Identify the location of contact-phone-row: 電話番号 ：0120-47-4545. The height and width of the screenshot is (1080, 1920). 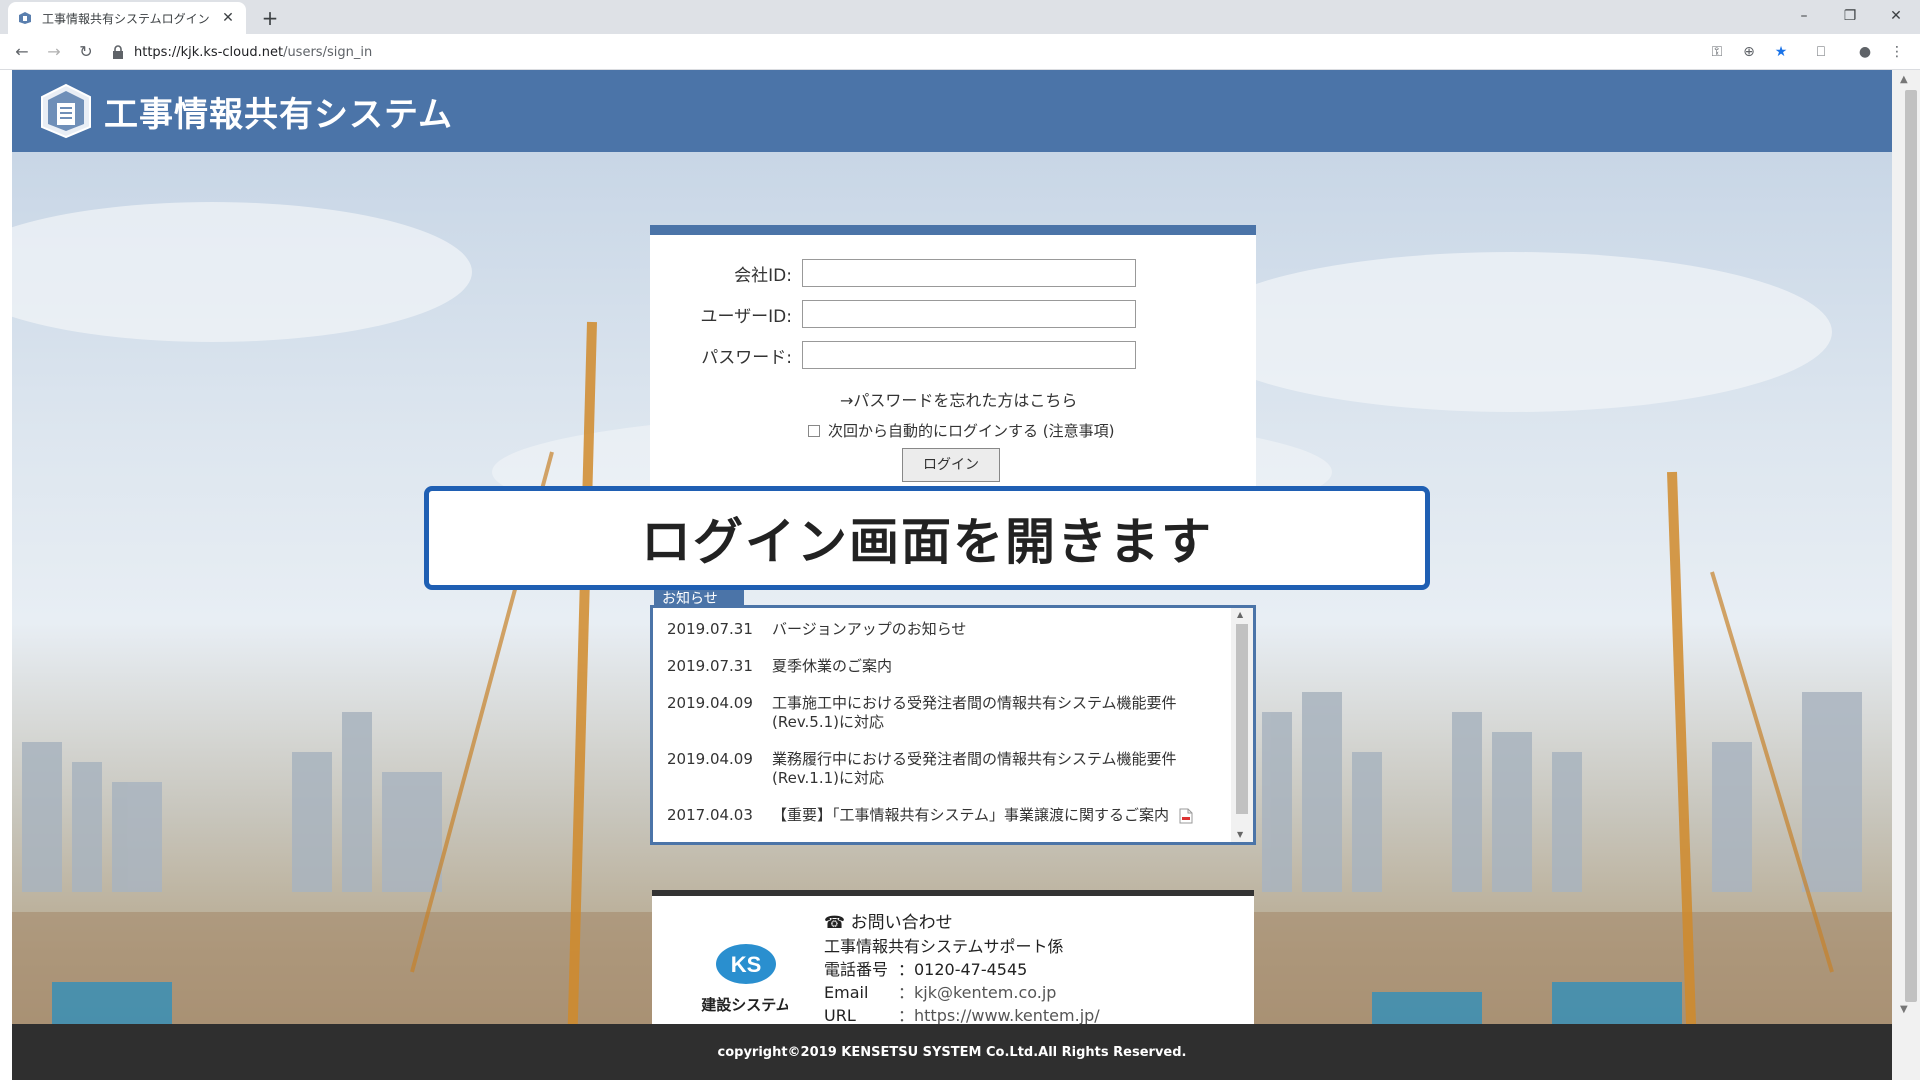
(962, 969).